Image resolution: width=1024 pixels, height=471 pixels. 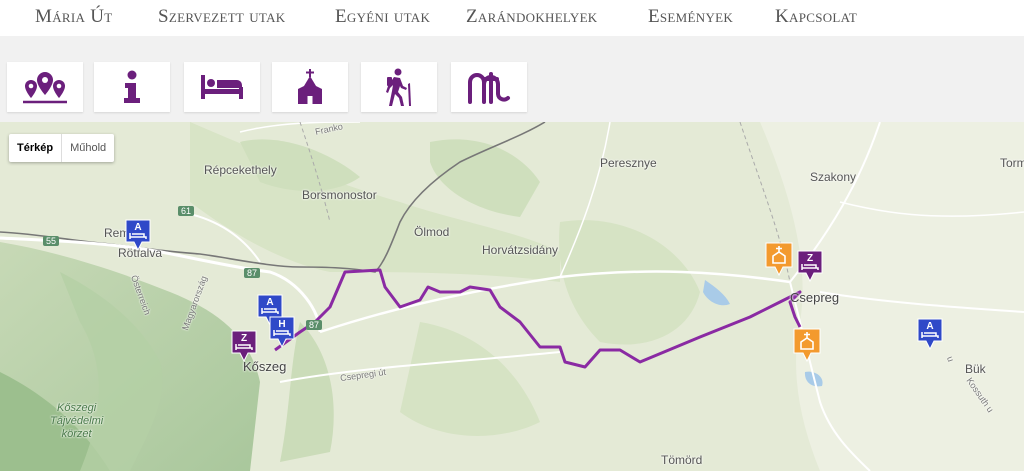 What do you see at coordinates (339, 195) in the screenshot?
I see `place-label-borsmonostor: Borsmonostor` at bounding box center [339, 195].